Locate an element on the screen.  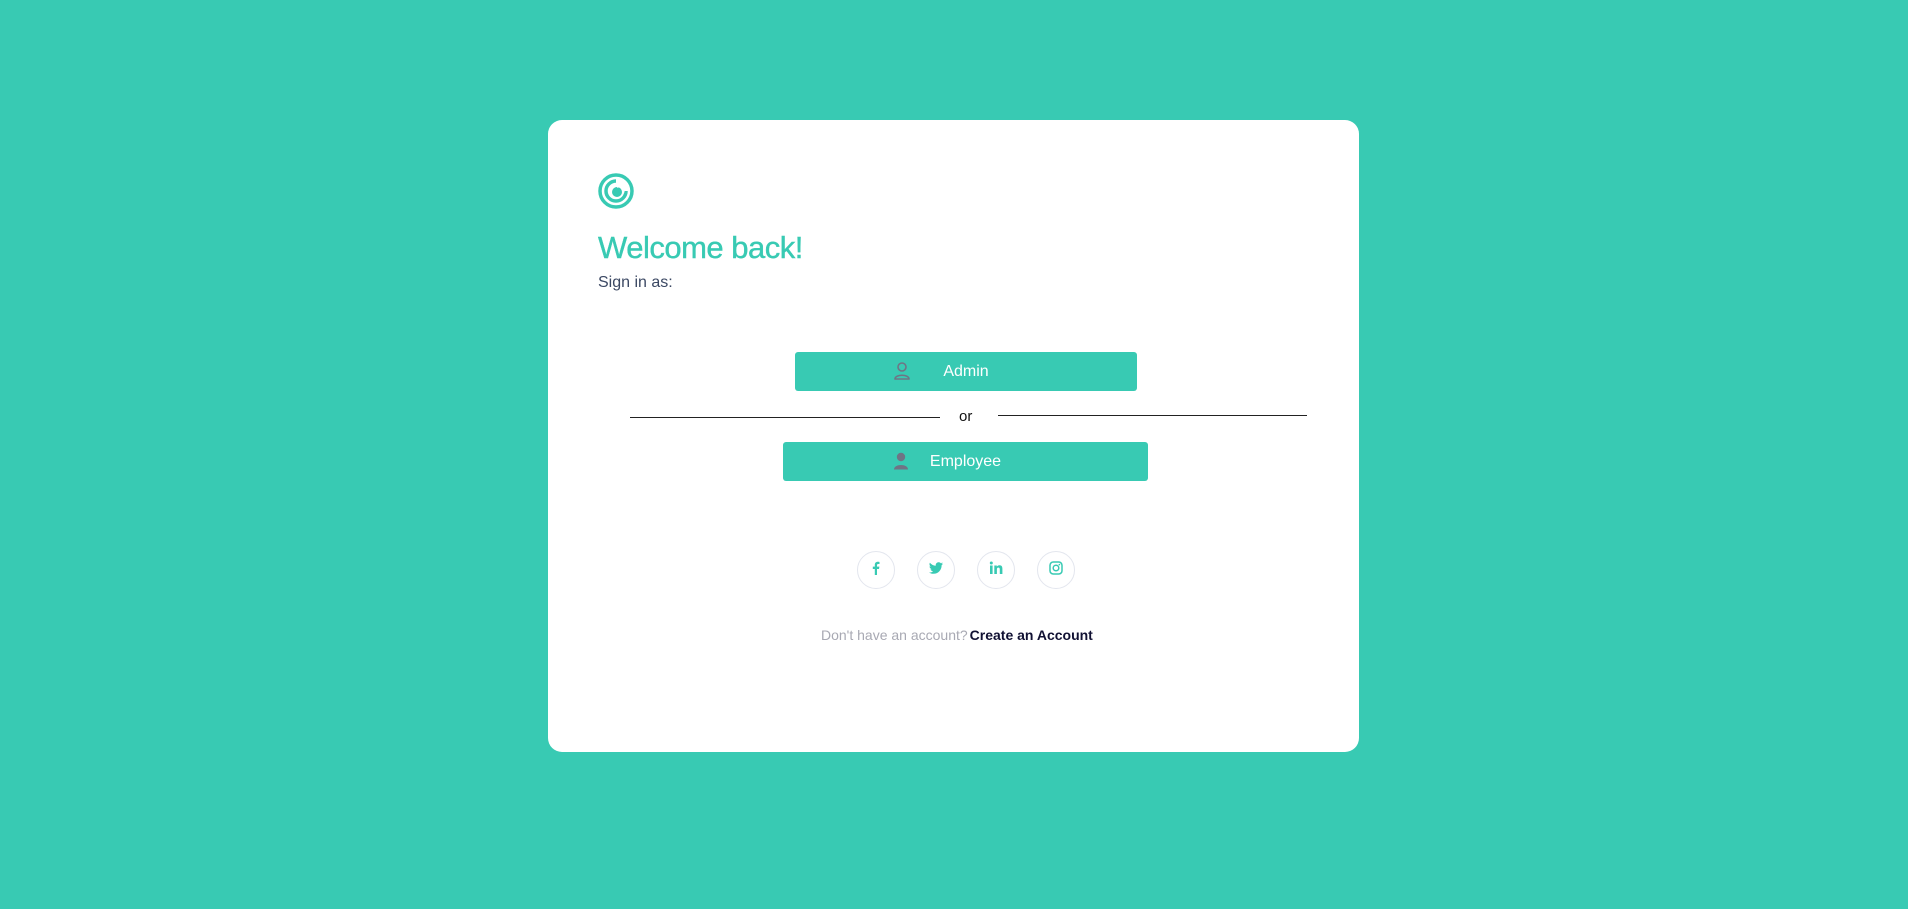
linkedin-icon is located at coordinates (996, 570).